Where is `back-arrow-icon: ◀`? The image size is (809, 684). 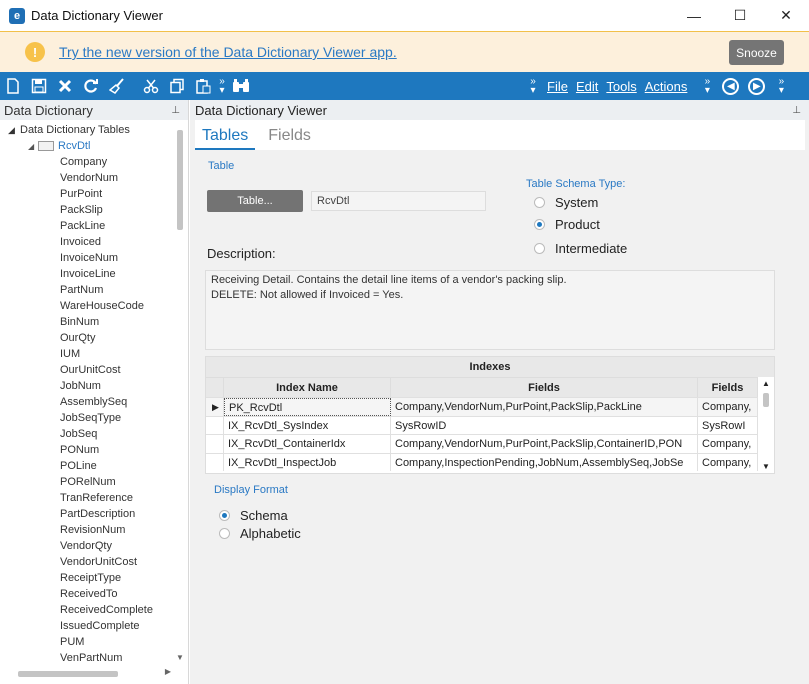
back-arrow-icon: ◀ is located at coordinates (731, 86).